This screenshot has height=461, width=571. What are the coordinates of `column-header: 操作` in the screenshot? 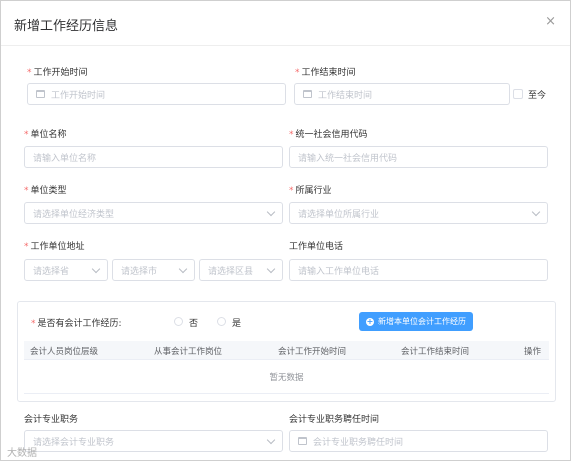 It's located at (533, 352).